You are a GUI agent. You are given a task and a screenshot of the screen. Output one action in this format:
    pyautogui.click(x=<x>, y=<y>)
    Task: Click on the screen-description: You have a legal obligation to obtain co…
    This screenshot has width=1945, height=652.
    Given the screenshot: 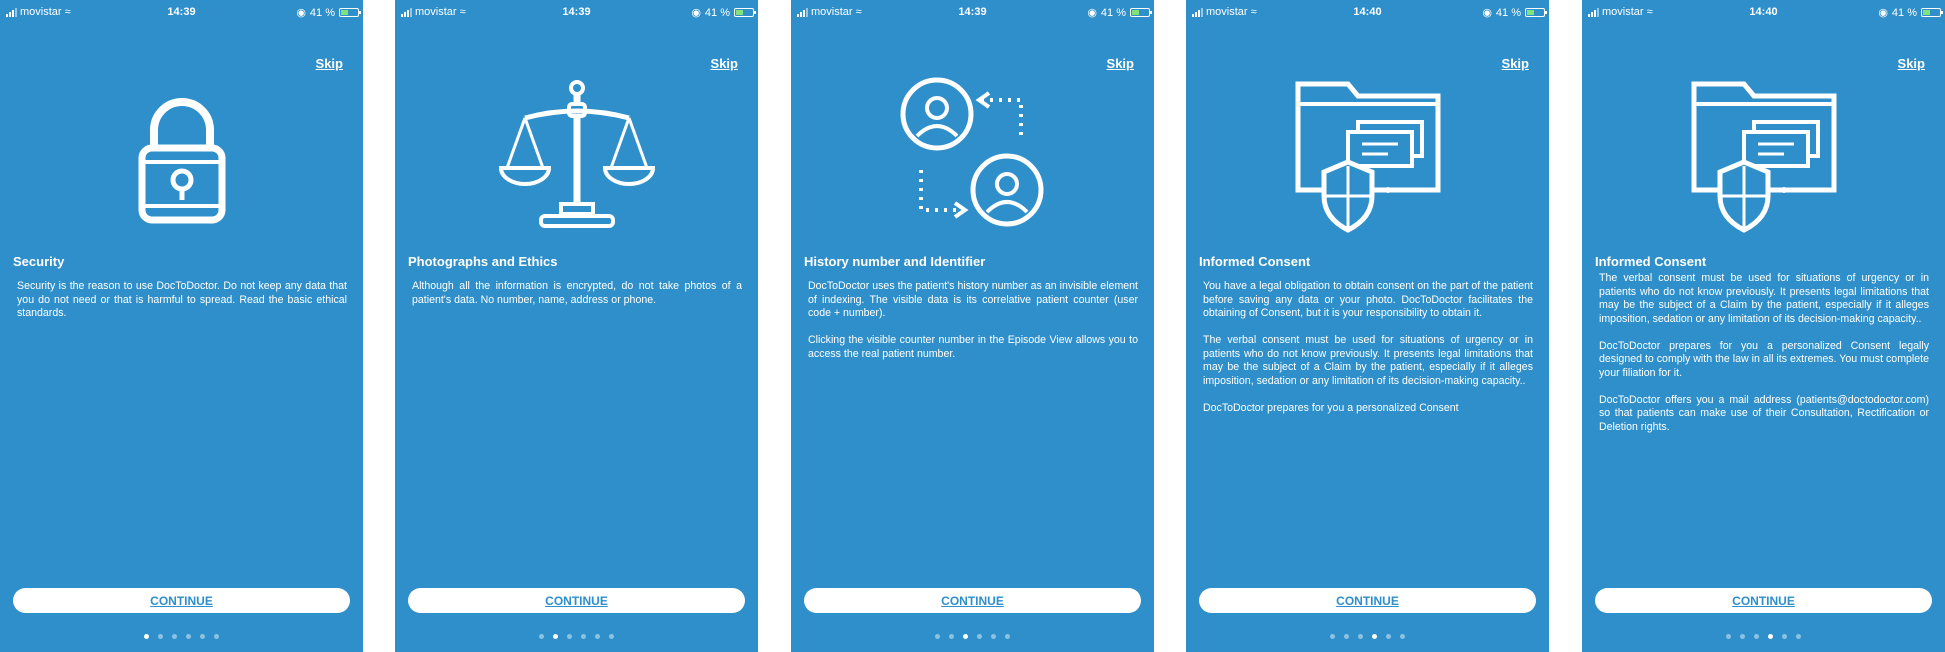 What is the action you would take?
    pyautogui.click(x=1368, y=347)
    